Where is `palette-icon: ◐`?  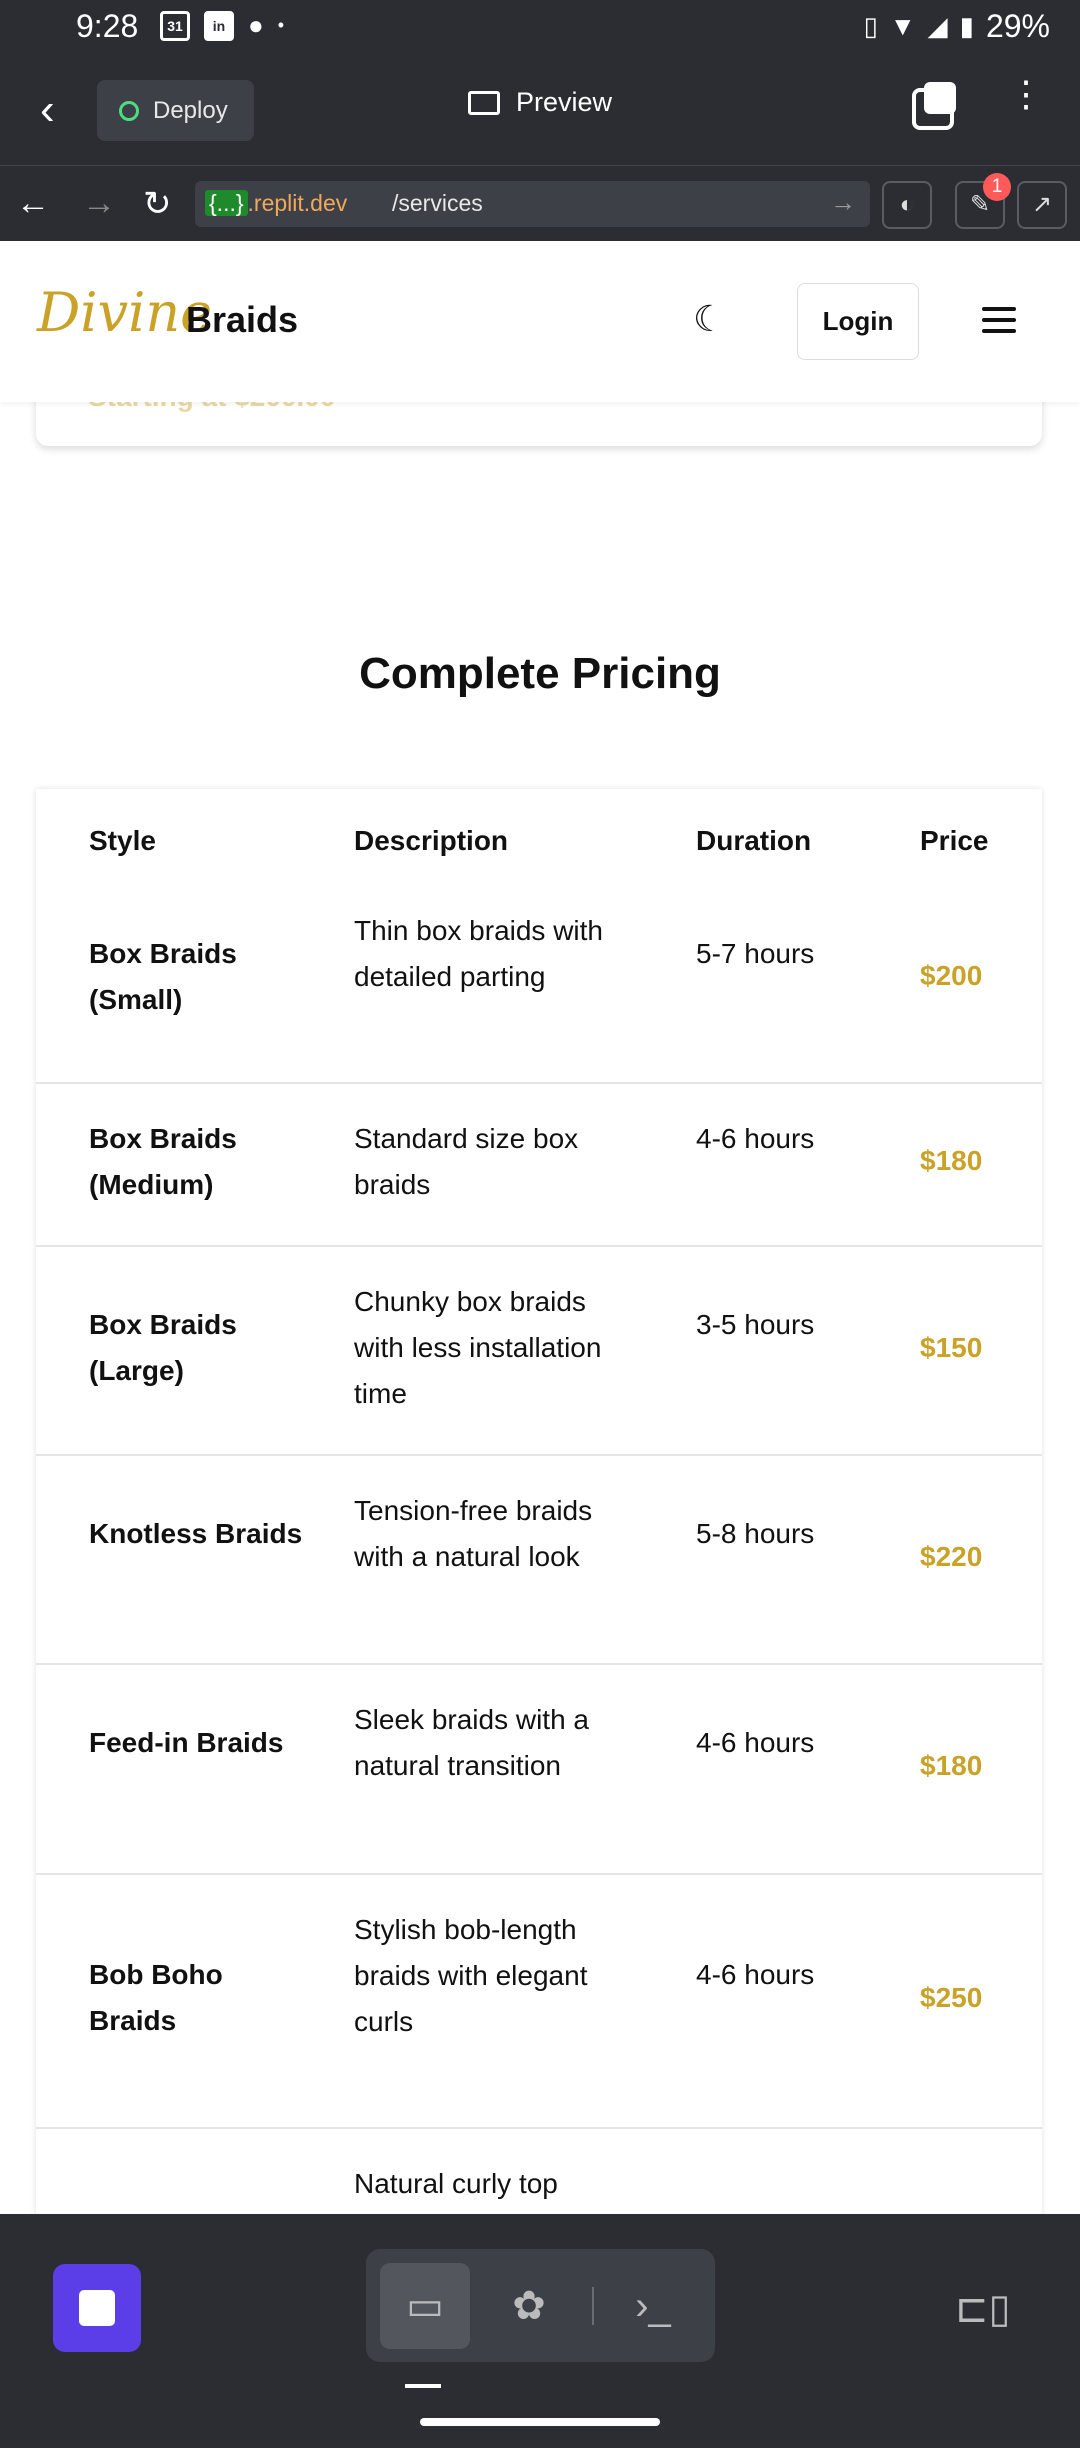 palette-icon: ◐ is located at coordinates (907, 205).